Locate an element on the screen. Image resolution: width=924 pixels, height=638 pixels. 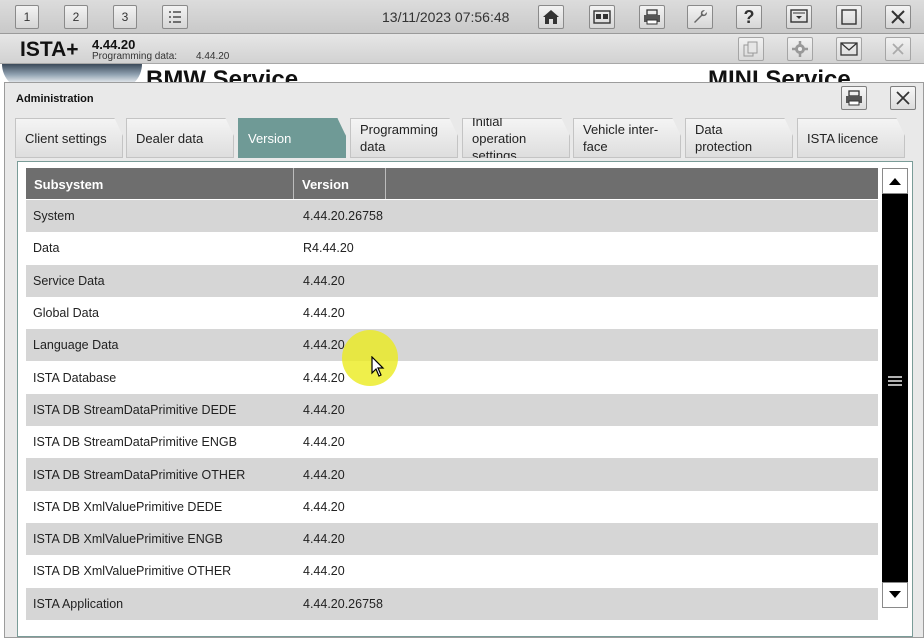
workspace-3-button: 3 is located at coordinates (125, 17).